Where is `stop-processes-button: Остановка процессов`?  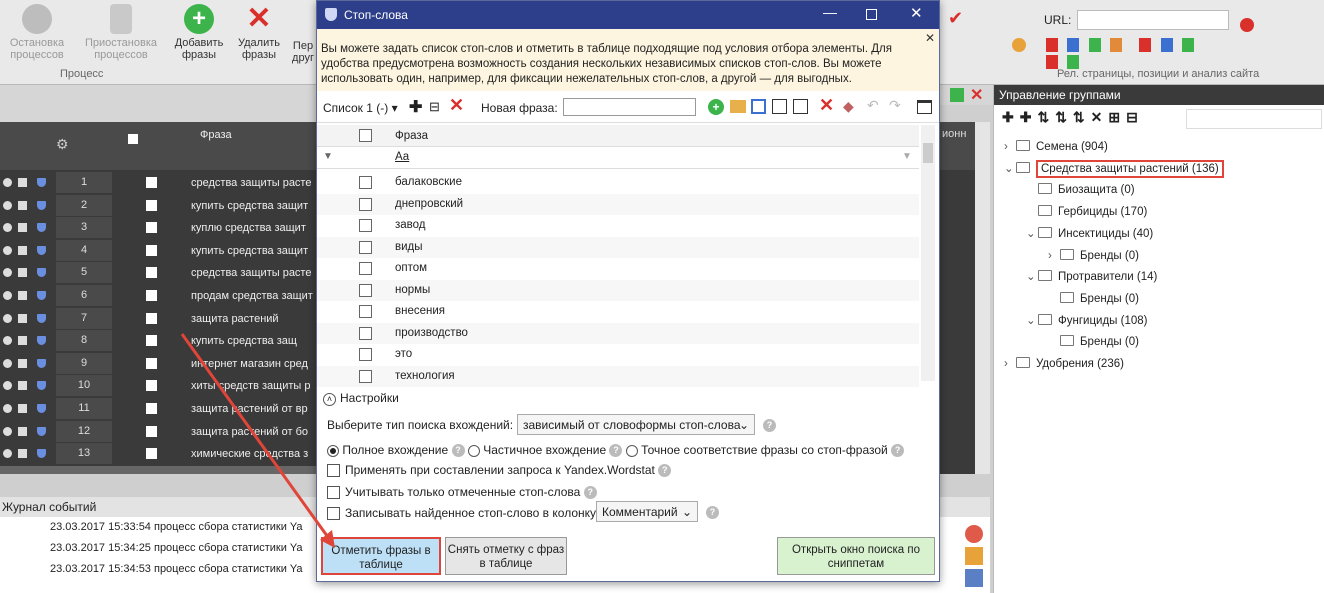
stop-processes-button: Остановка процессов is located at coordinates (37, 32).